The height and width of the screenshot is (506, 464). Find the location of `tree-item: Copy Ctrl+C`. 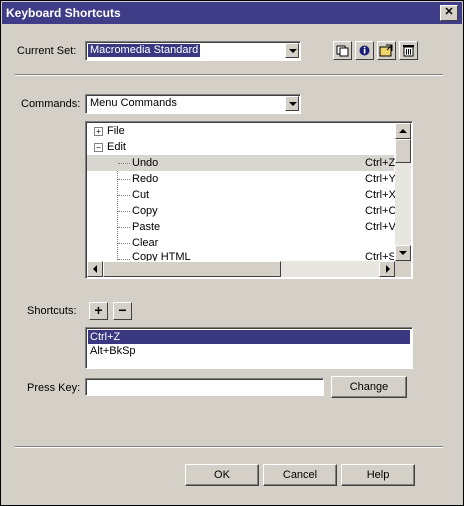

tree-item: Copy Ctrl+C is located at coordinates (242, 211).